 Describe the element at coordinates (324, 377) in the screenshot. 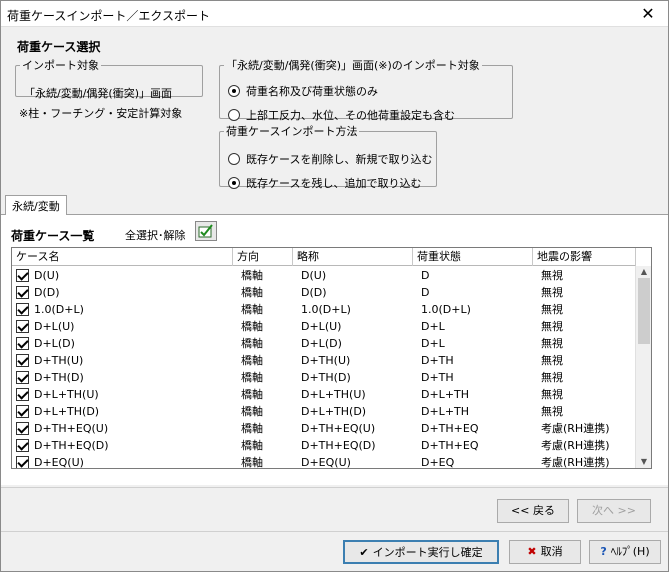

I see `table-row: D+TH(D) 橋軸 D+TH(D) D+TH 無視` at that location.